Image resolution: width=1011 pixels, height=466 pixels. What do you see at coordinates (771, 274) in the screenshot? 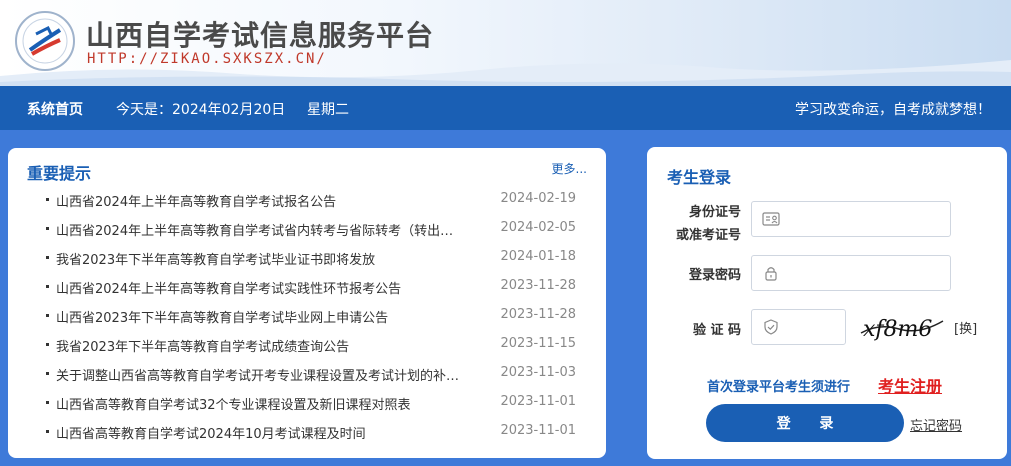
I see `lock-icon` at bounding box center [771, 274].